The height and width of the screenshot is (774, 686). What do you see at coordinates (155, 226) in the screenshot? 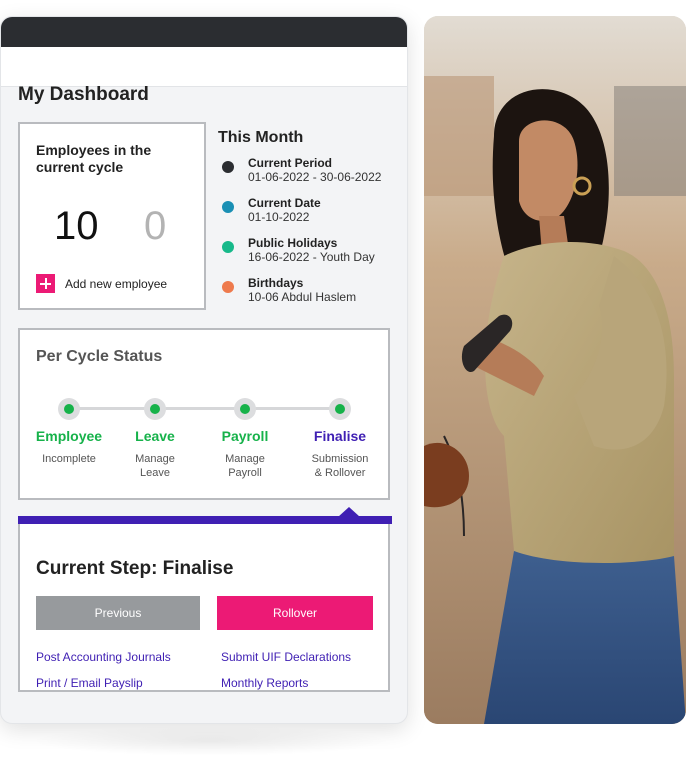
I see `employee-secondary-count: 0` at bounding box center [155, 226].